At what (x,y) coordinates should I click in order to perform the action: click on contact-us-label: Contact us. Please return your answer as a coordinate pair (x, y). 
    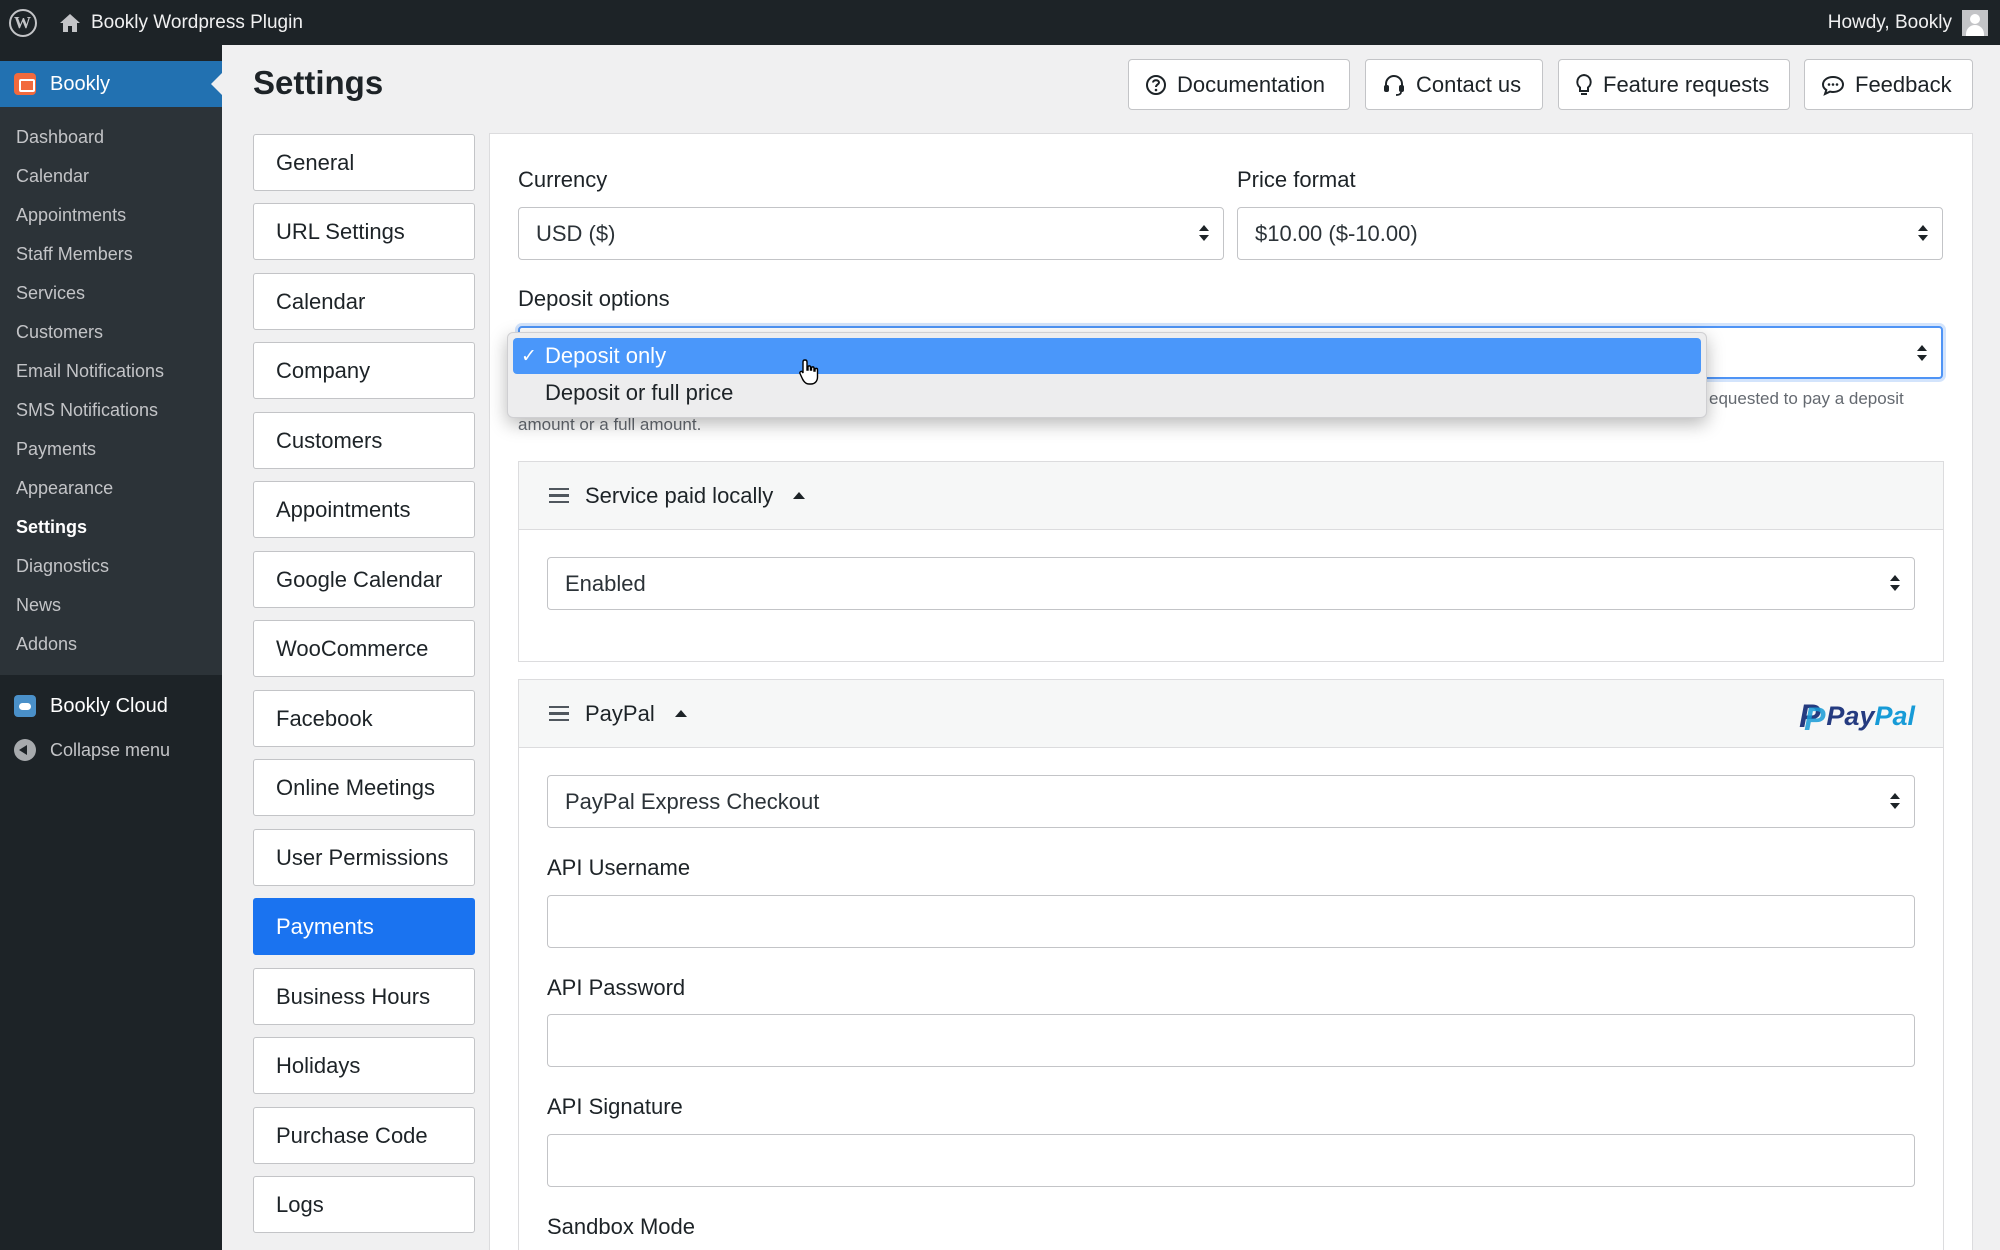
    Looking at the image, I should click on (1469, 84).